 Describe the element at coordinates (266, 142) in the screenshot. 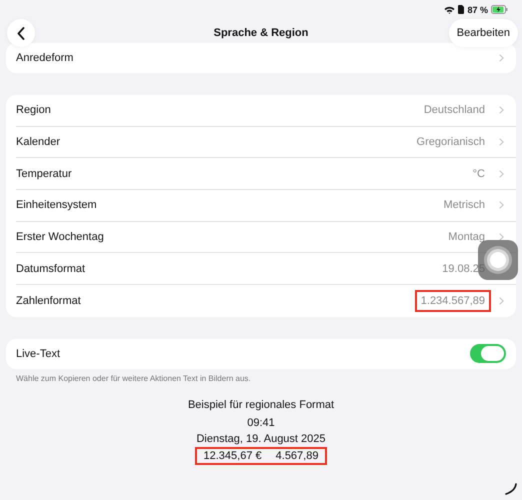

I see `settings-row: Kalender Gregorianisch` at that location.